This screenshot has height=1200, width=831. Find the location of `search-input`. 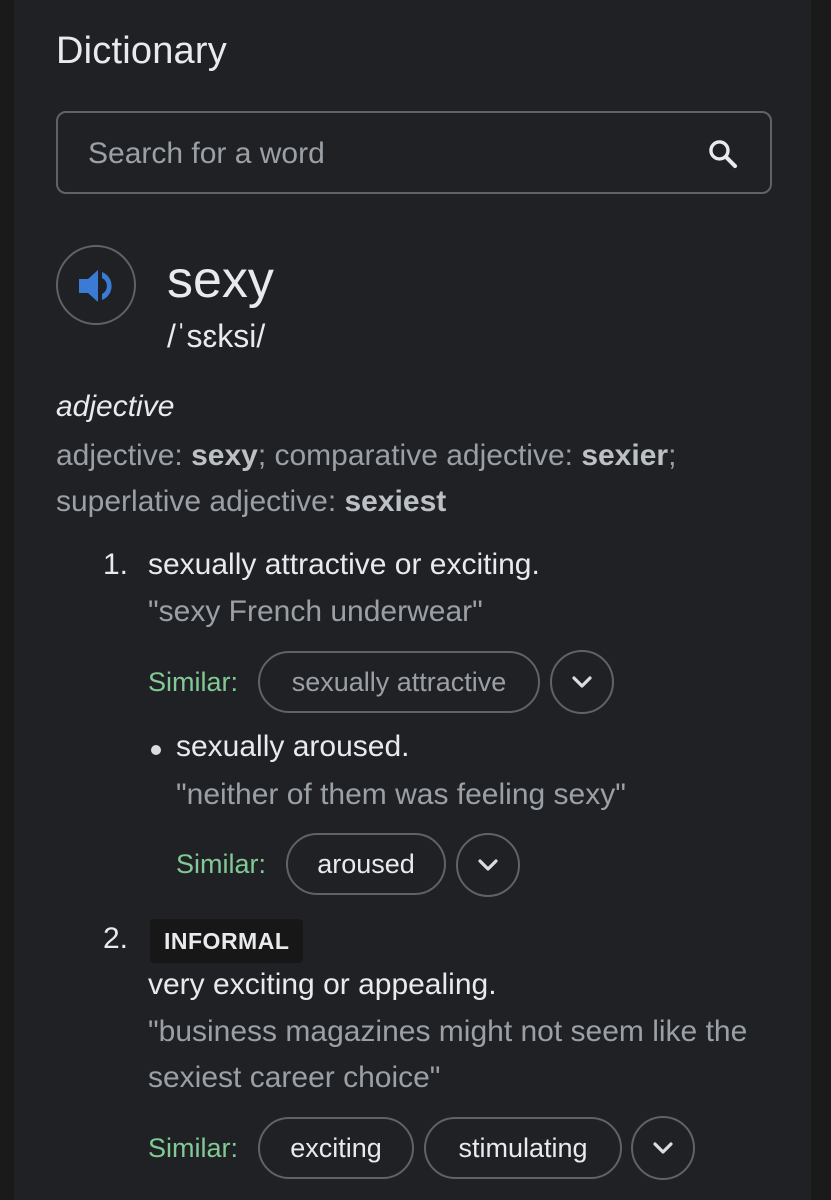

search-input is located at coordinates (388, 153).